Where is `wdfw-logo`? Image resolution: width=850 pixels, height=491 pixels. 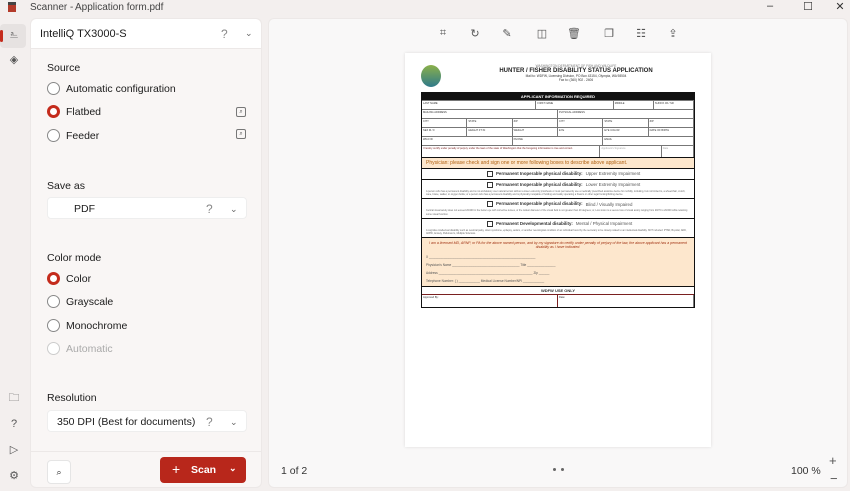
wdfw-logo is located at coordinates (431, 76).